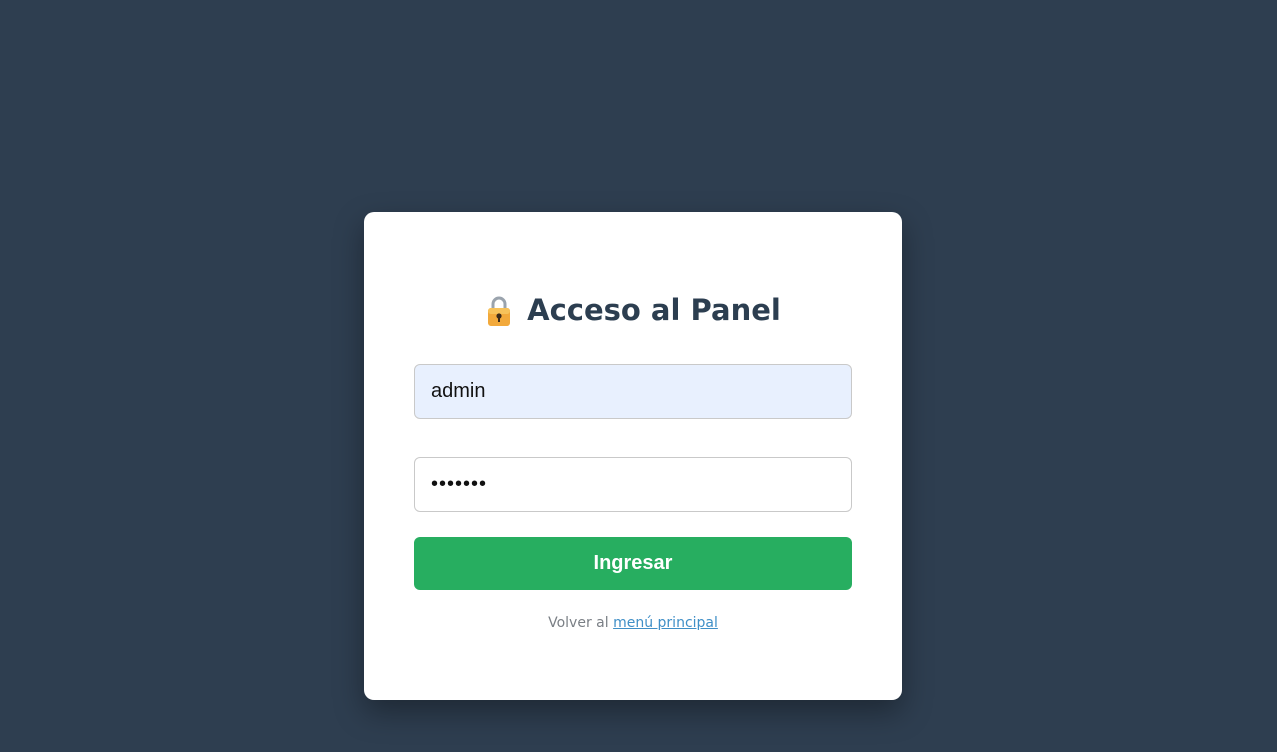 The height and width of the screenshot is (752, 1277). I want to click on back-to-menu: Volver al menú principal, so click(633, 623).